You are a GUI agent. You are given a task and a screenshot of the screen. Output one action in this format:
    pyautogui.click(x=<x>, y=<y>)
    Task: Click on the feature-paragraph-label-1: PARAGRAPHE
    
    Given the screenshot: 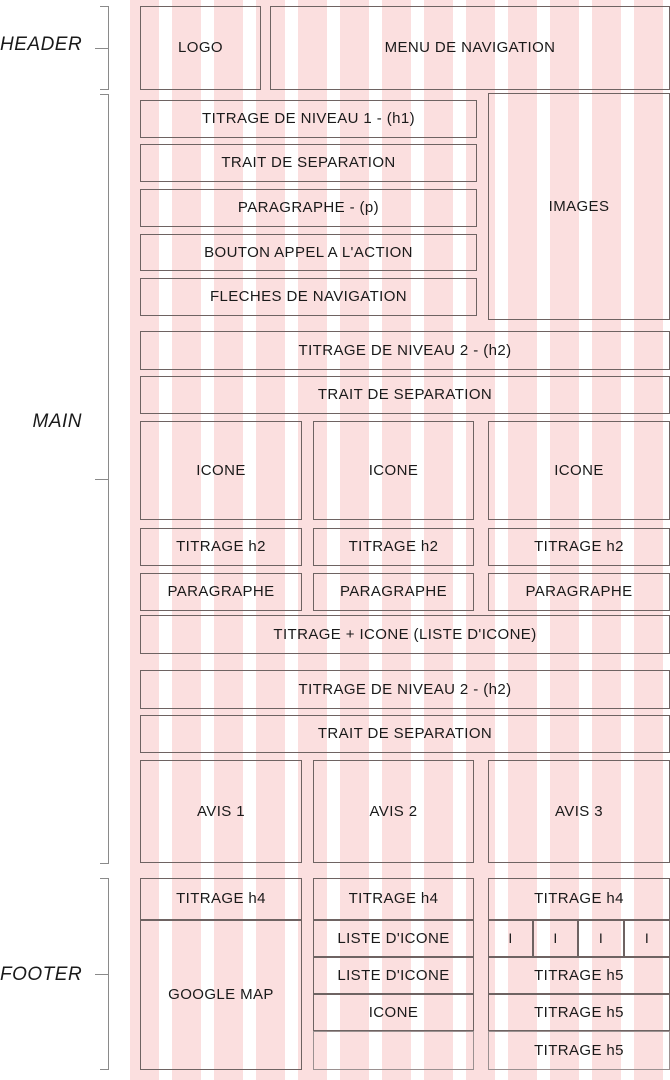 What is the action you would take?
    pyautogui.click(x=221, y=591)
    